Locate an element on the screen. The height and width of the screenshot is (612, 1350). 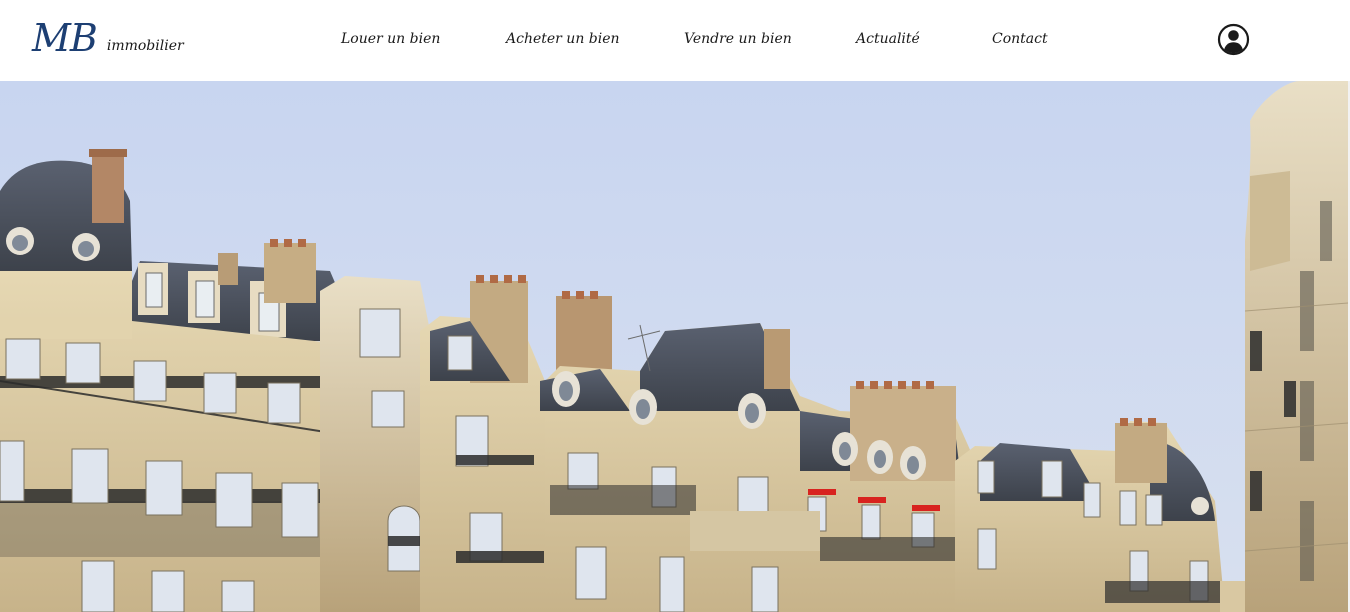
nav-link-rent: Louer un bien is located at coordinates (390, 39).